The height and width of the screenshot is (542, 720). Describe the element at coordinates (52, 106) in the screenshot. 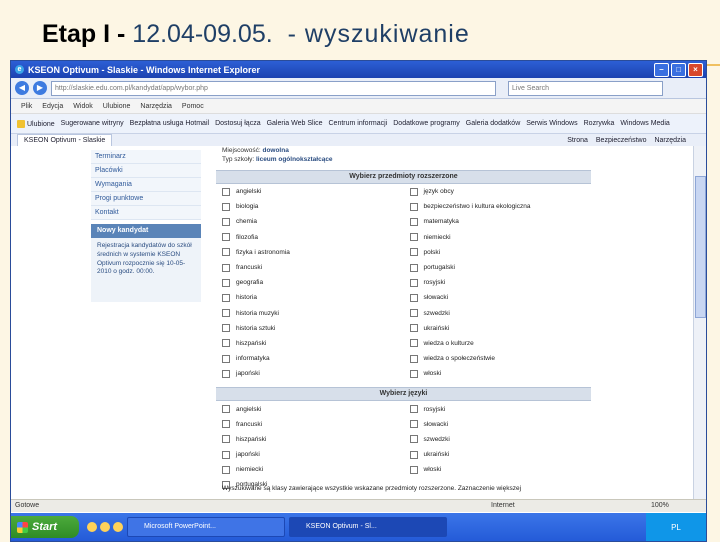

I see `menu-edit: Edycja` at that location.